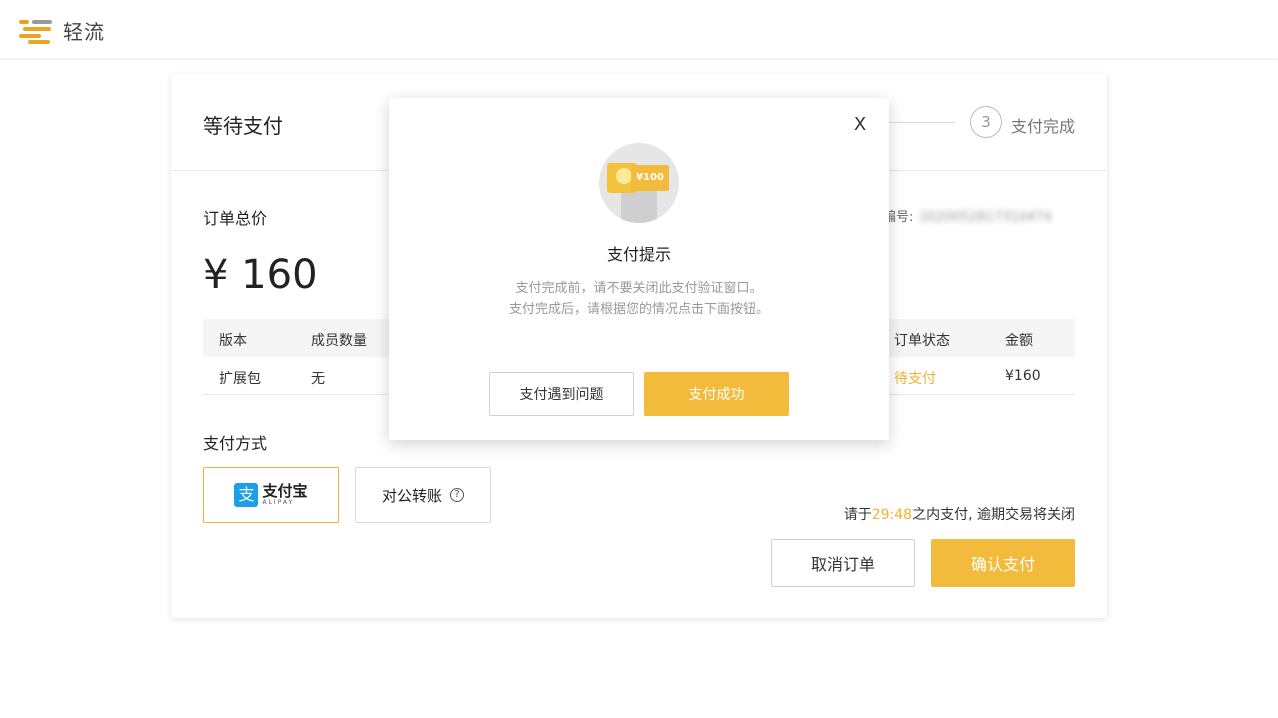 The height and width of the screenshot is (718, 1278). Describe the element at coordinates (260, 275) in the screenshot. I see `order-price: ¥ 160` at that location.